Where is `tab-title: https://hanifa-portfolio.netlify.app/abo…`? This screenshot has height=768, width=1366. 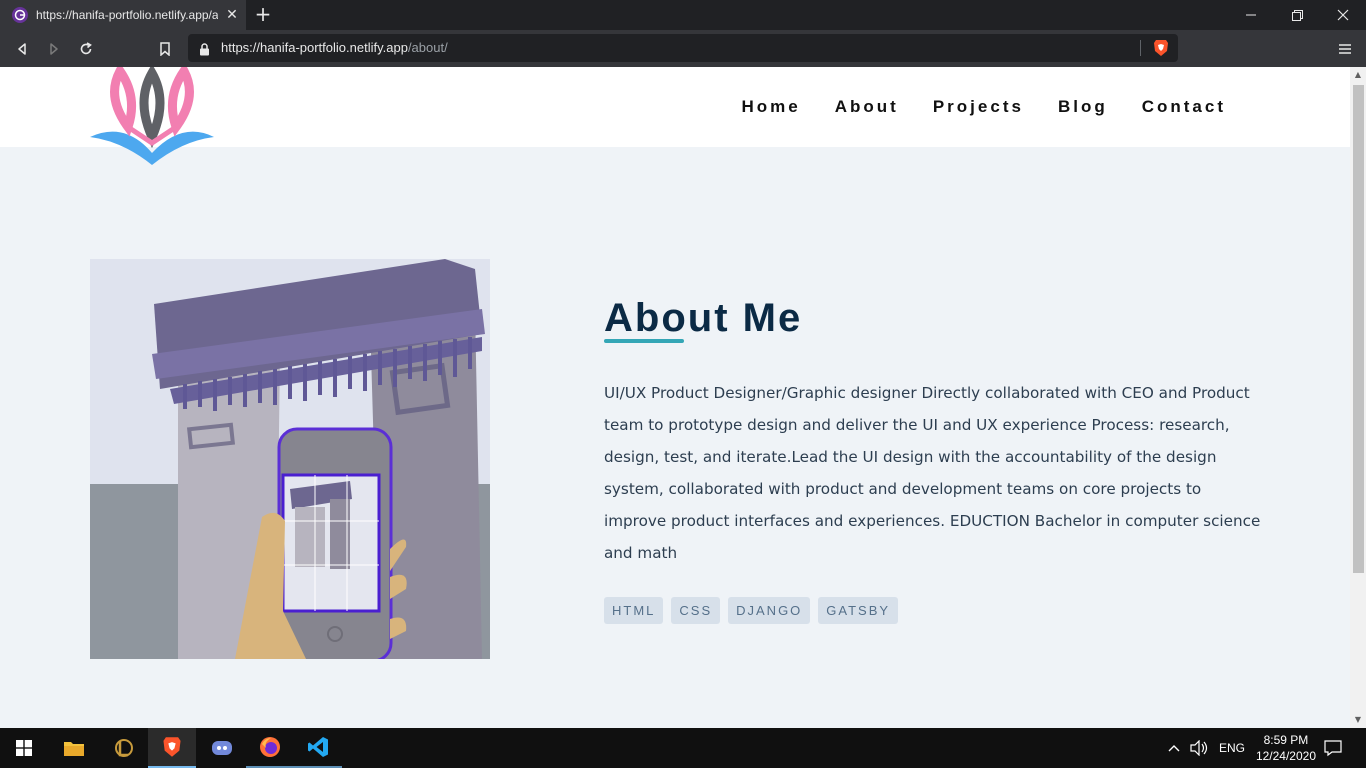
tab-title: https://hanifa-portfolio.netlify.app/abo… is located at coordinates (127, 15).